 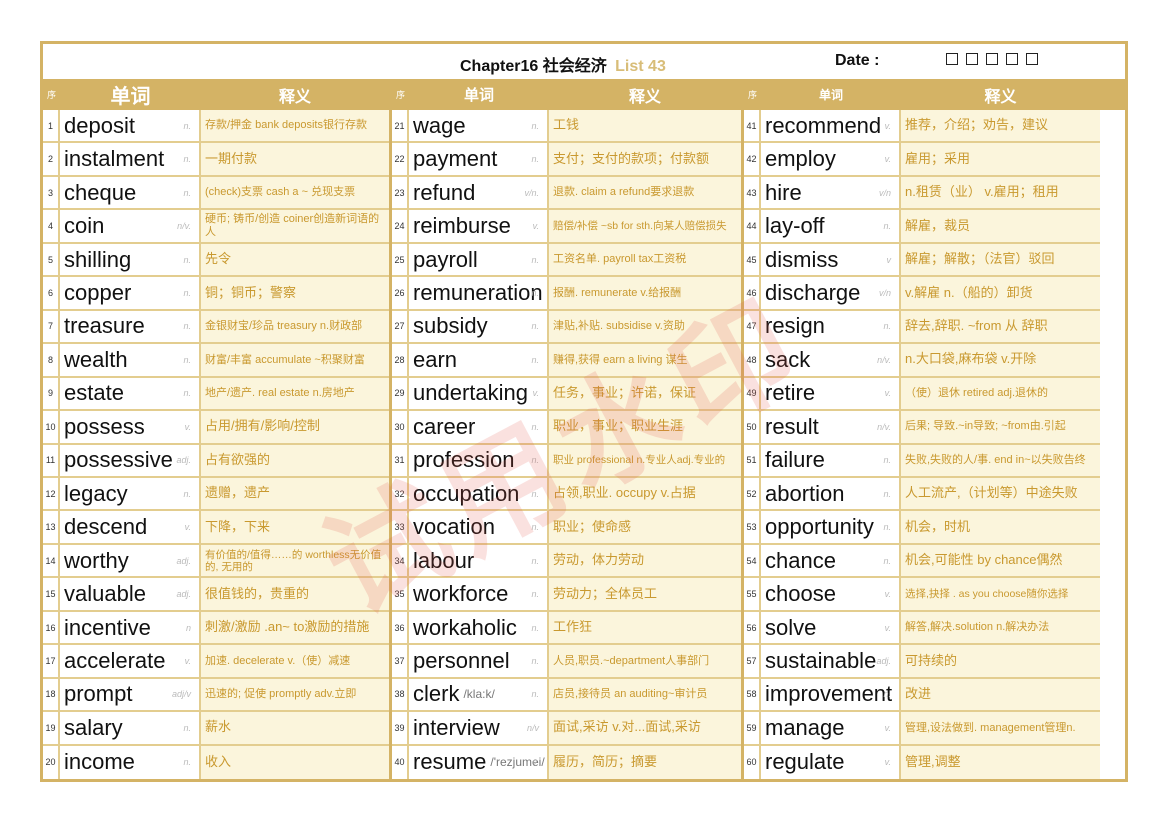 What do you see at coordinates (479, 560) in the screenshot?
I see `word-cell: labour n.` at bounding box center [479, 560].